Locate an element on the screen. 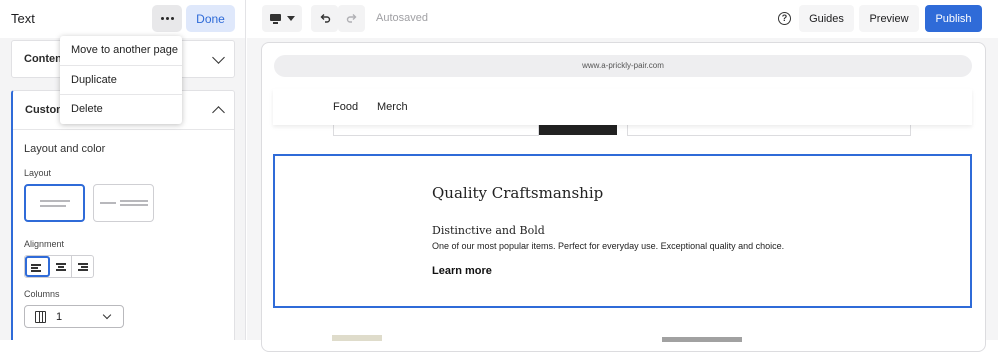 The height and width of the screenshot is (352, 998). top-toolbar: Autosaved ? Guides Preview Publish is located at coordinates (622, 19).